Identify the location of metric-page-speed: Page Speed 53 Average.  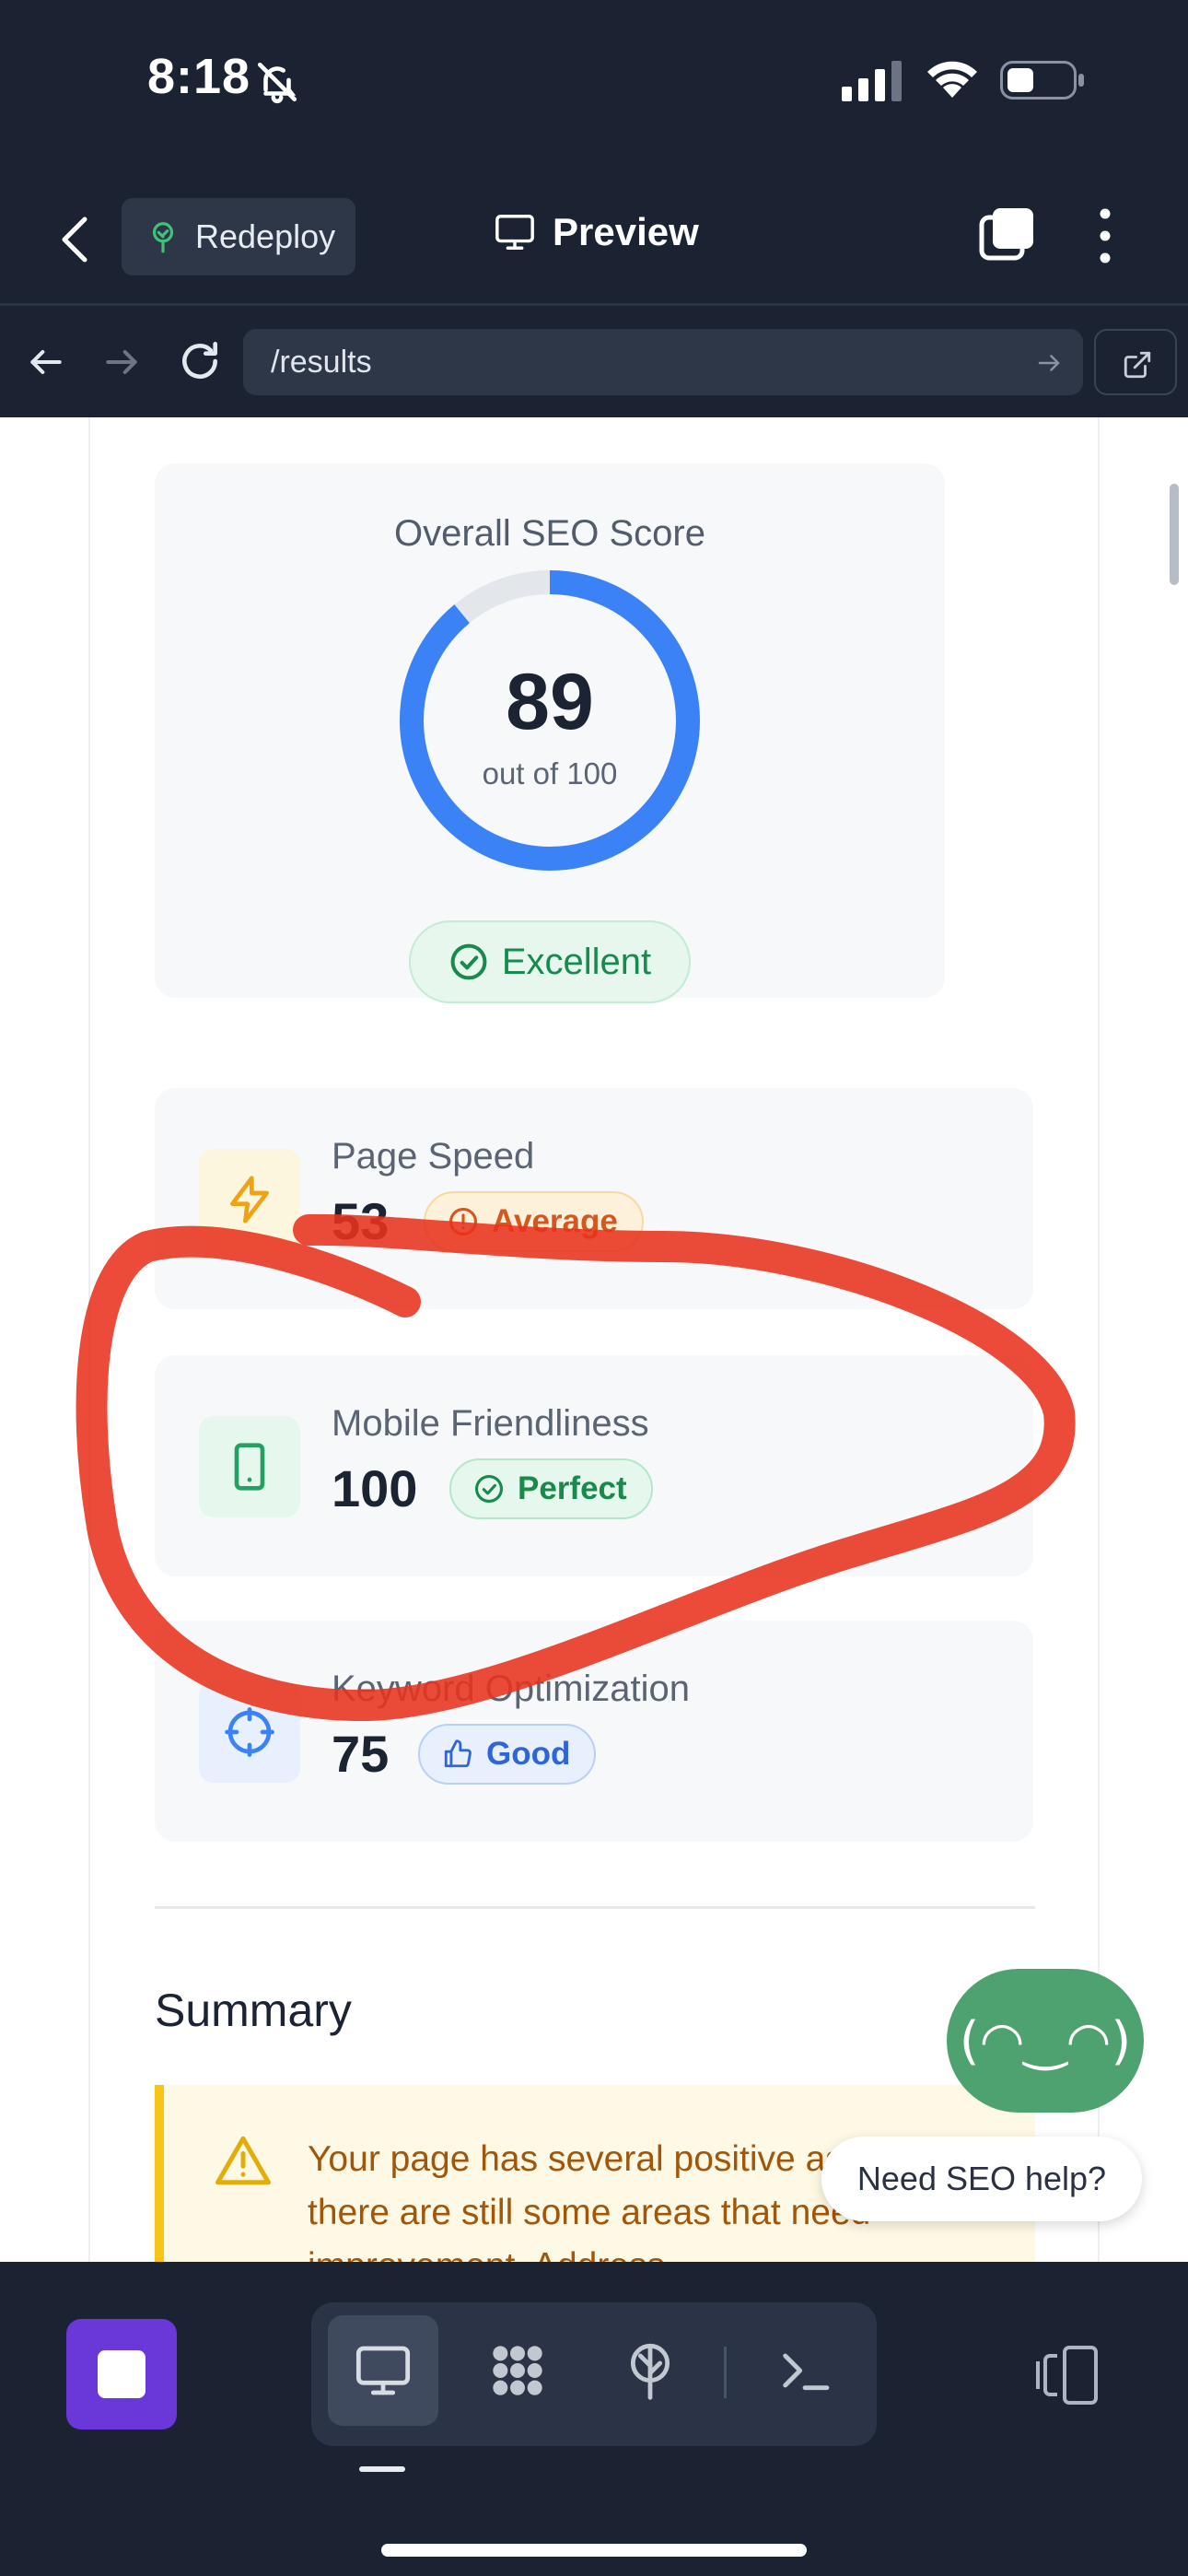
(594, 1198).